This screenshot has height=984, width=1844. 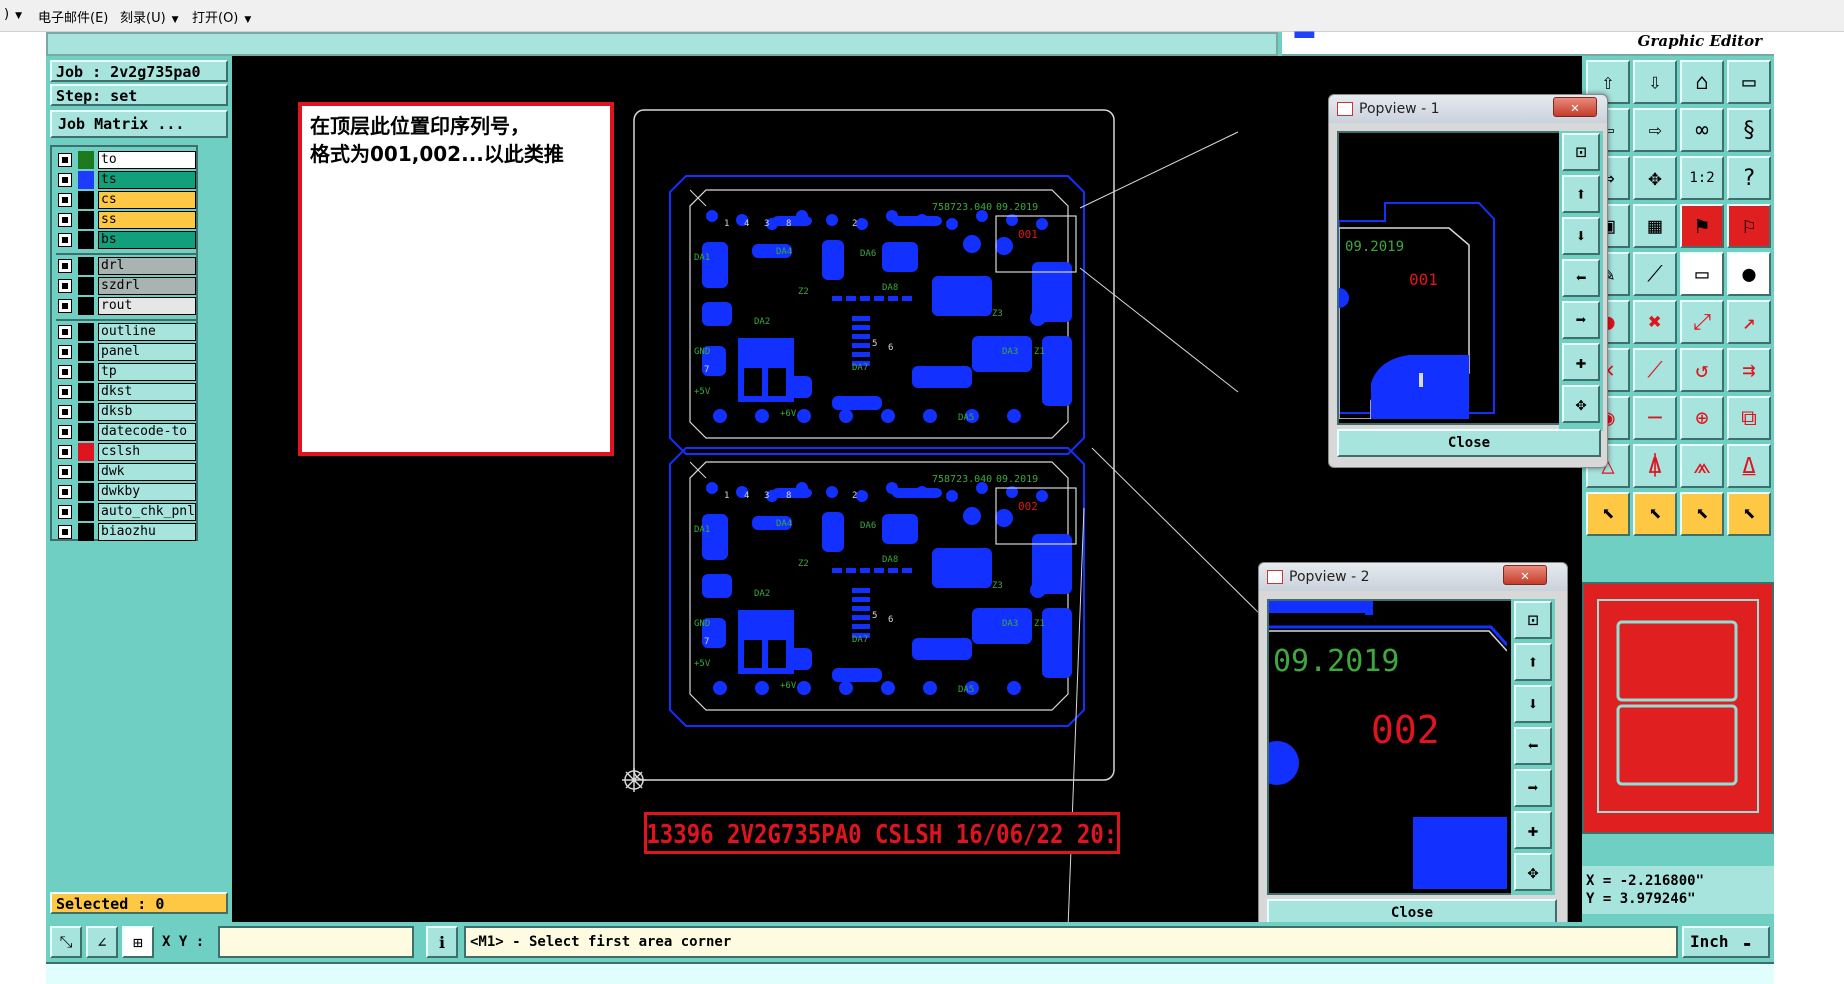 I want to click on layer-row-to: to, so click(x=126, y=160).